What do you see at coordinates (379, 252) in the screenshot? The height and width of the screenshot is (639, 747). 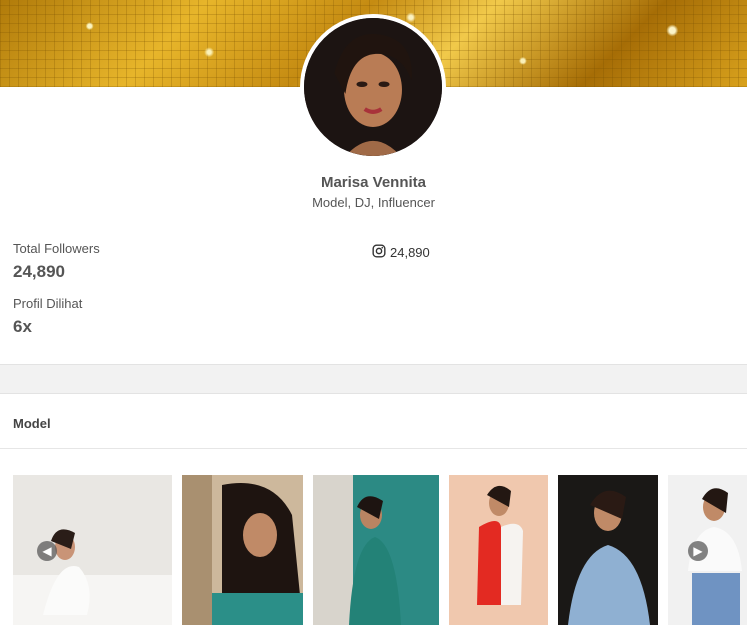 I see `instagram-icon` at bounding box center [379, 252].